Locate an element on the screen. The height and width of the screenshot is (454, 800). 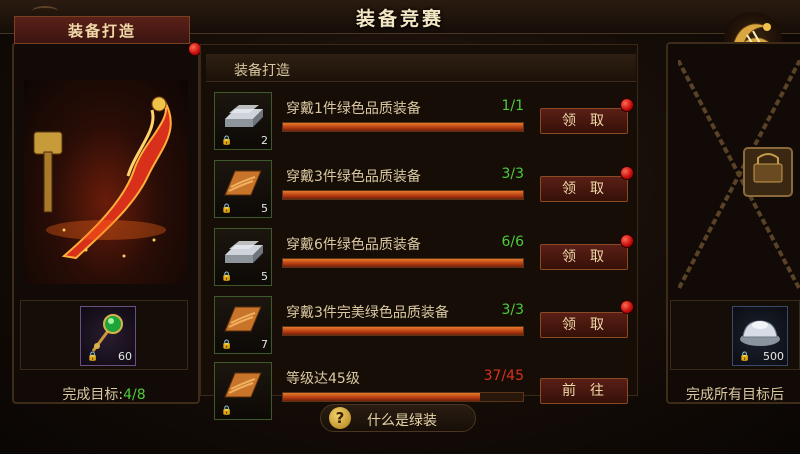
goal-value: 4/8 is located at coordinates (134, 395).